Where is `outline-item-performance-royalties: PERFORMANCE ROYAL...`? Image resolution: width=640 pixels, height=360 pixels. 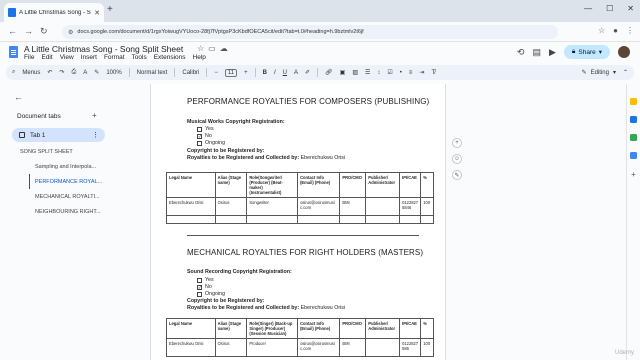 outline-item-performance-royalties: PERFORMANCE ROYAL... is located at coordinates (79, 181).